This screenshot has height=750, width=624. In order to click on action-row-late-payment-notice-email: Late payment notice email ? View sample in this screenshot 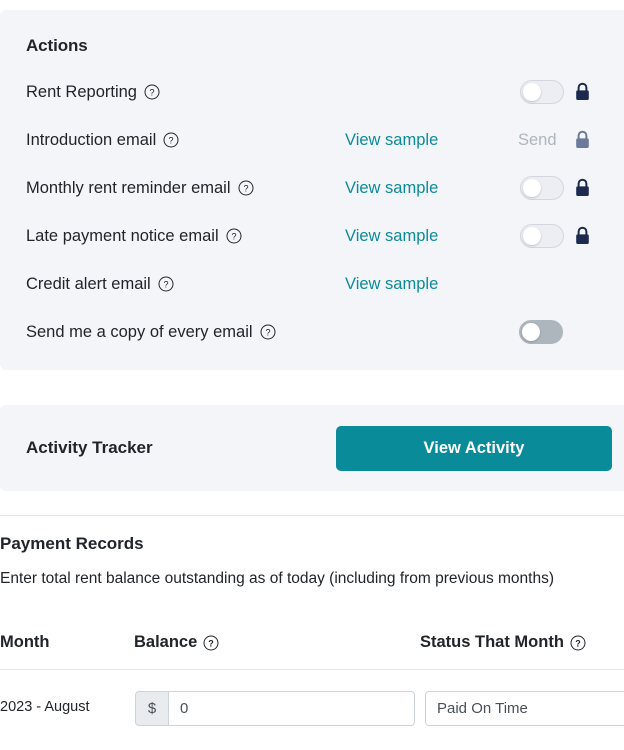, I will do `click(312, 236)`.